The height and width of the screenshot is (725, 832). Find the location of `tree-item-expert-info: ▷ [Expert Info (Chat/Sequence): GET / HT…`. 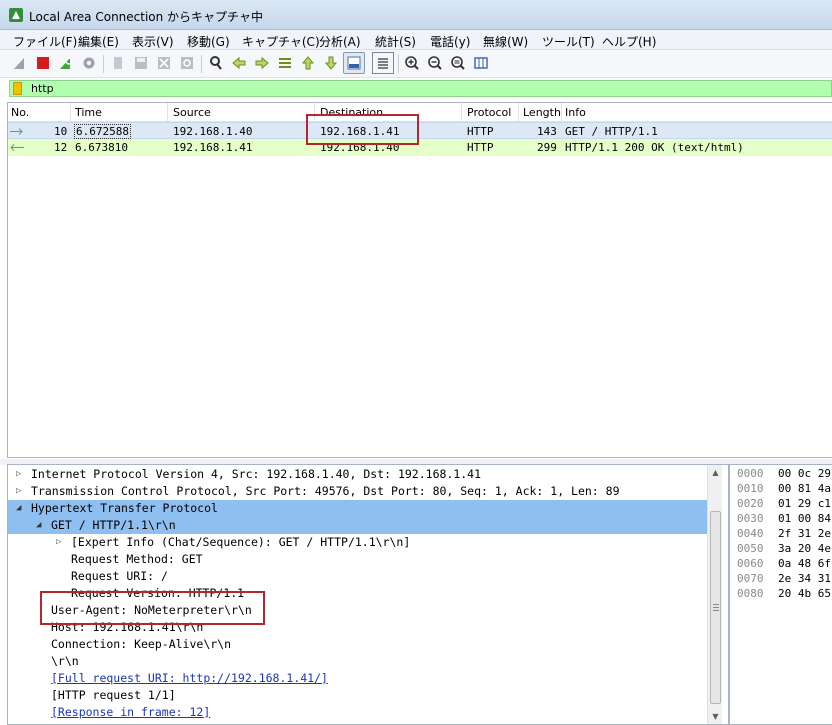

tree-item-expert-info: ▷ [Expert Info (Chat/Sequence): GET / HT… is located at coordinates (358, 542).